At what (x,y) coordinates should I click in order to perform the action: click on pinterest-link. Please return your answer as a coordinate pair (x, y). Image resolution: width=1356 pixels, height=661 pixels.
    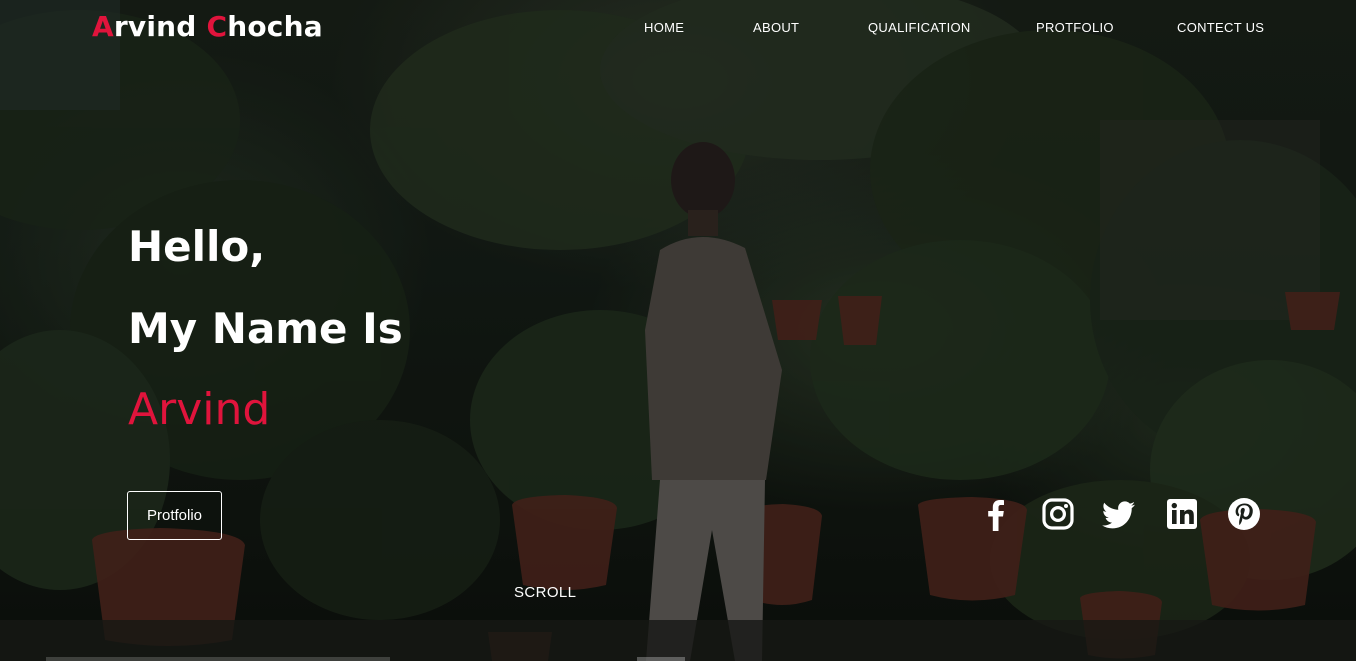
    Looking at the image, I should click on (1244, 515).